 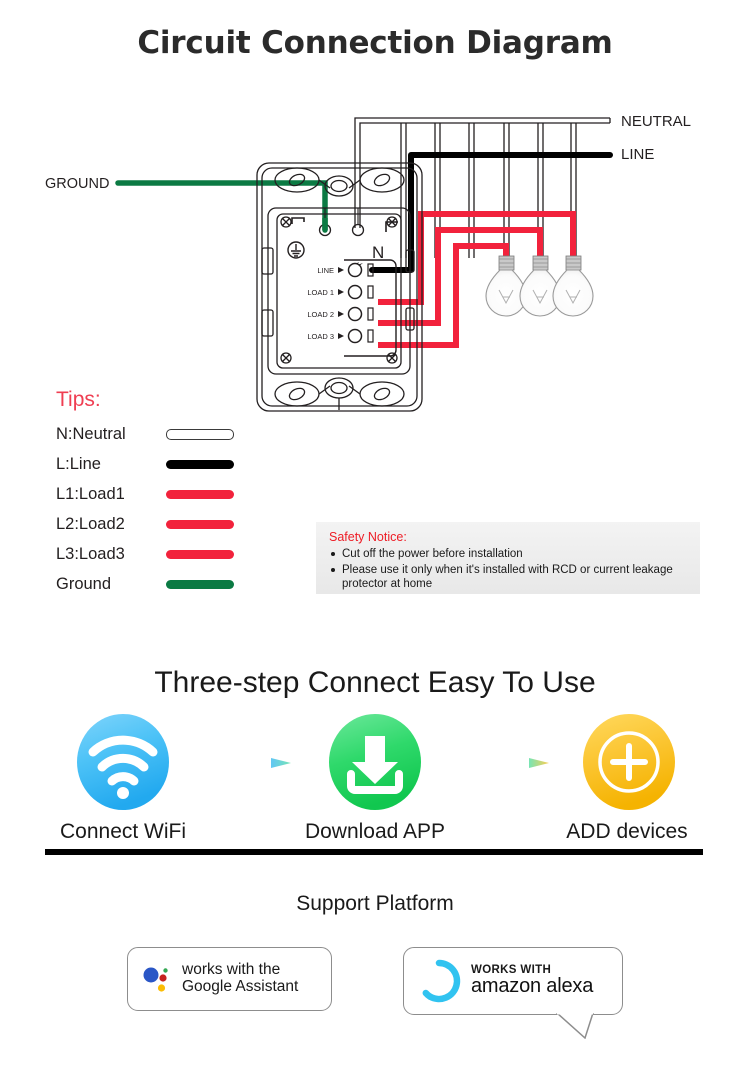 What do you see at coordinates (441, 981) in the screenshot?
I see `amazon-alexa-logo` at bounding box center [441, 981].